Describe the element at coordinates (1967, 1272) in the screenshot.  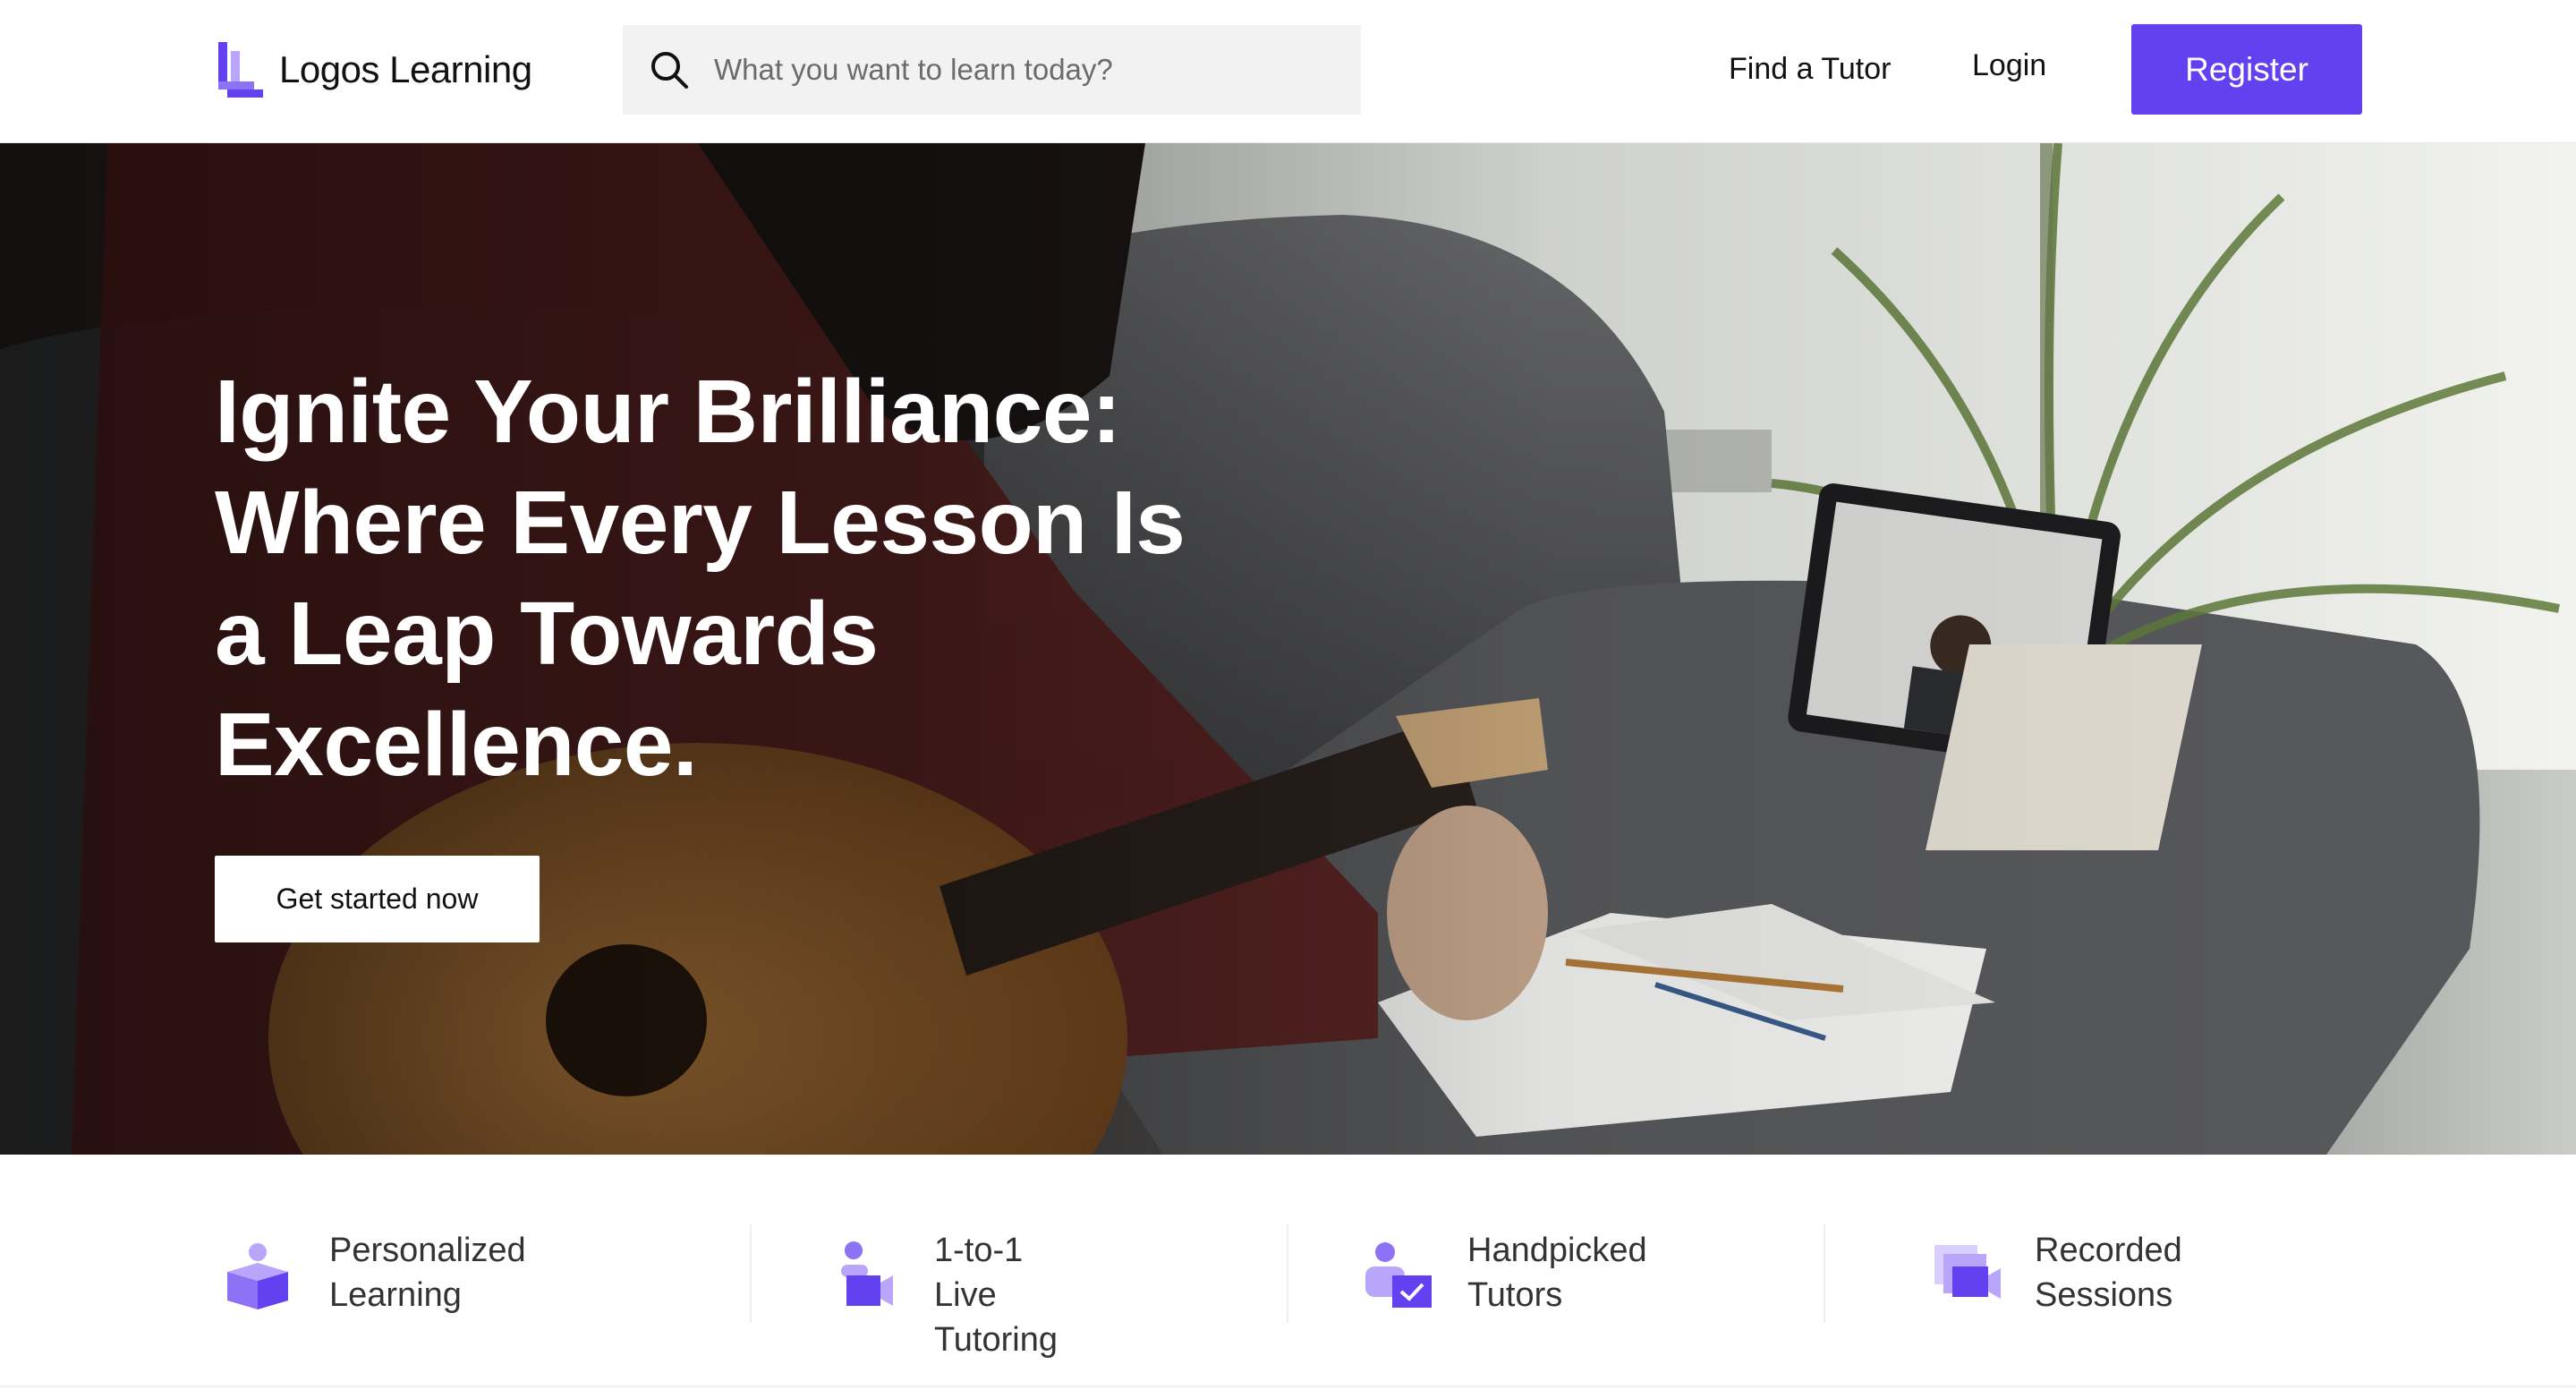
I see `recorded-sessions-icon` at that location.